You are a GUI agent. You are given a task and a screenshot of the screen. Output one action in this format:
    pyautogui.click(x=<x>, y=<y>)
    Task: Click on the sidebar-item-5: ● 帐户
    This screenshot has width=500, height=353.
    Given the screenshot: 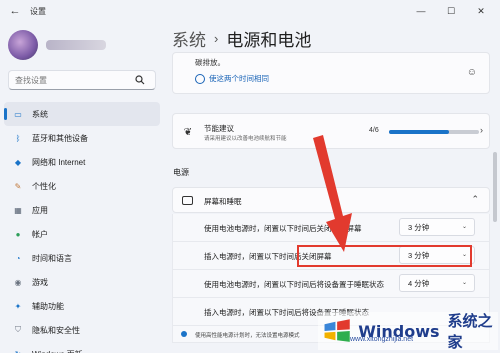 What is the action you would take?
    pyautogui.click(x=82, y=234)
    